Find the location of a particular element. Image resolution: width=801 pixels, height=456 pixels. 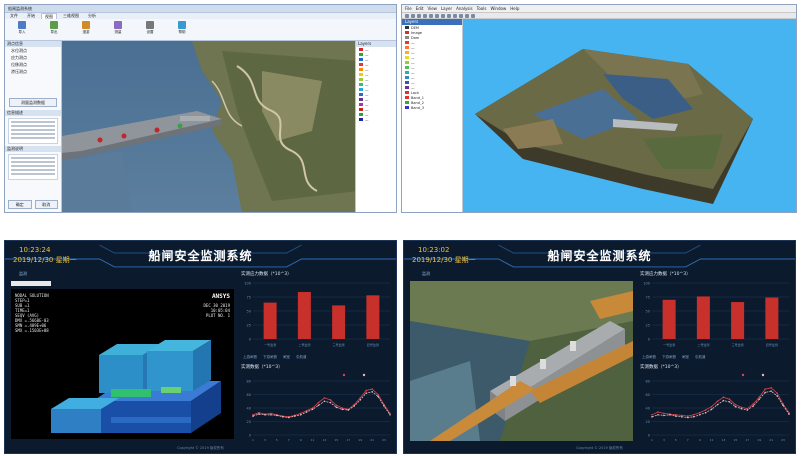

tab-analysis: 分析 is located at coordinates (92, 16).